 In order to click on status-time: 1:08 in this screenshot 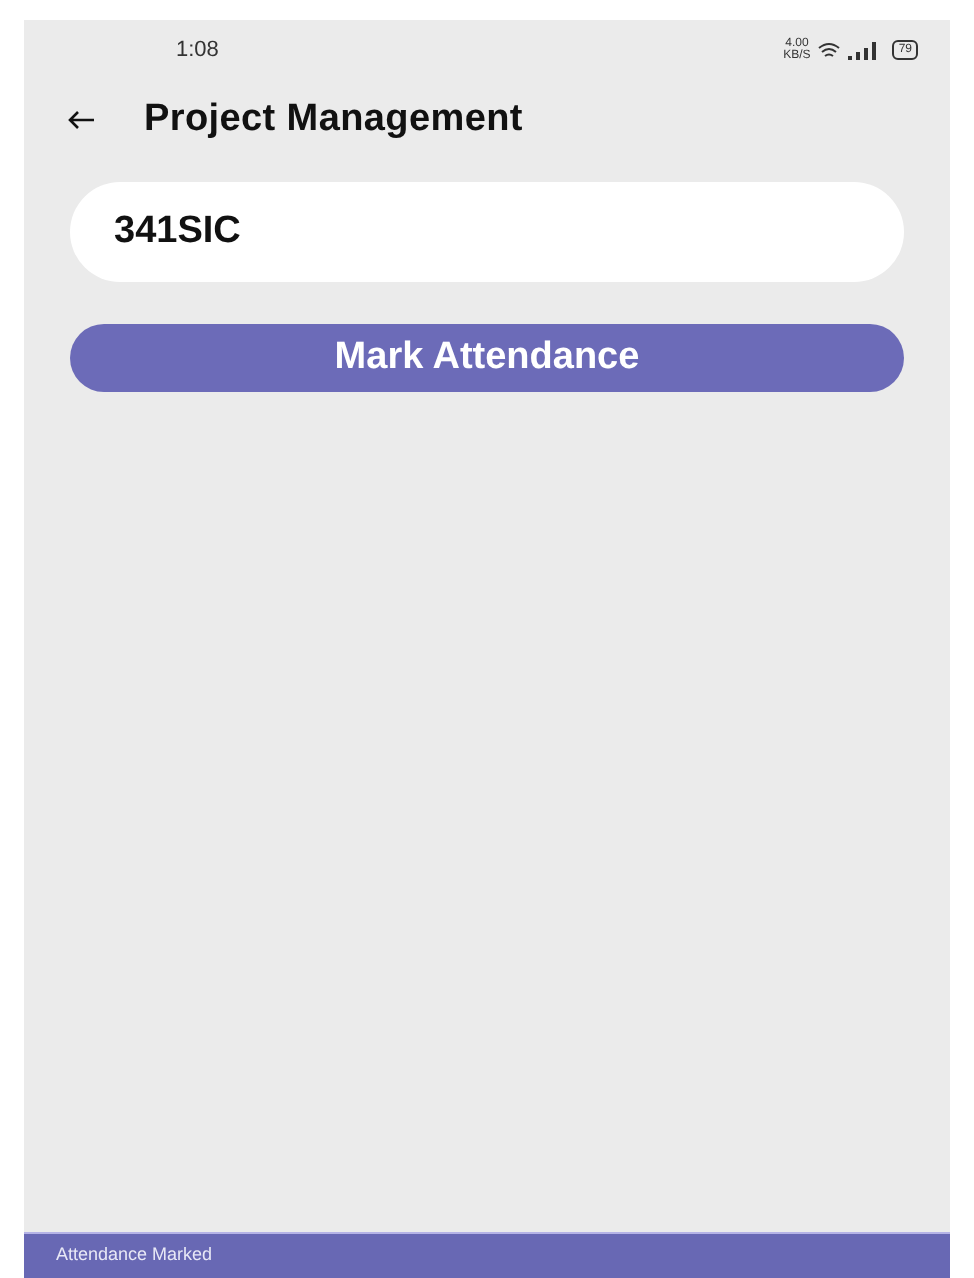, I will do `click(197, 50)`.